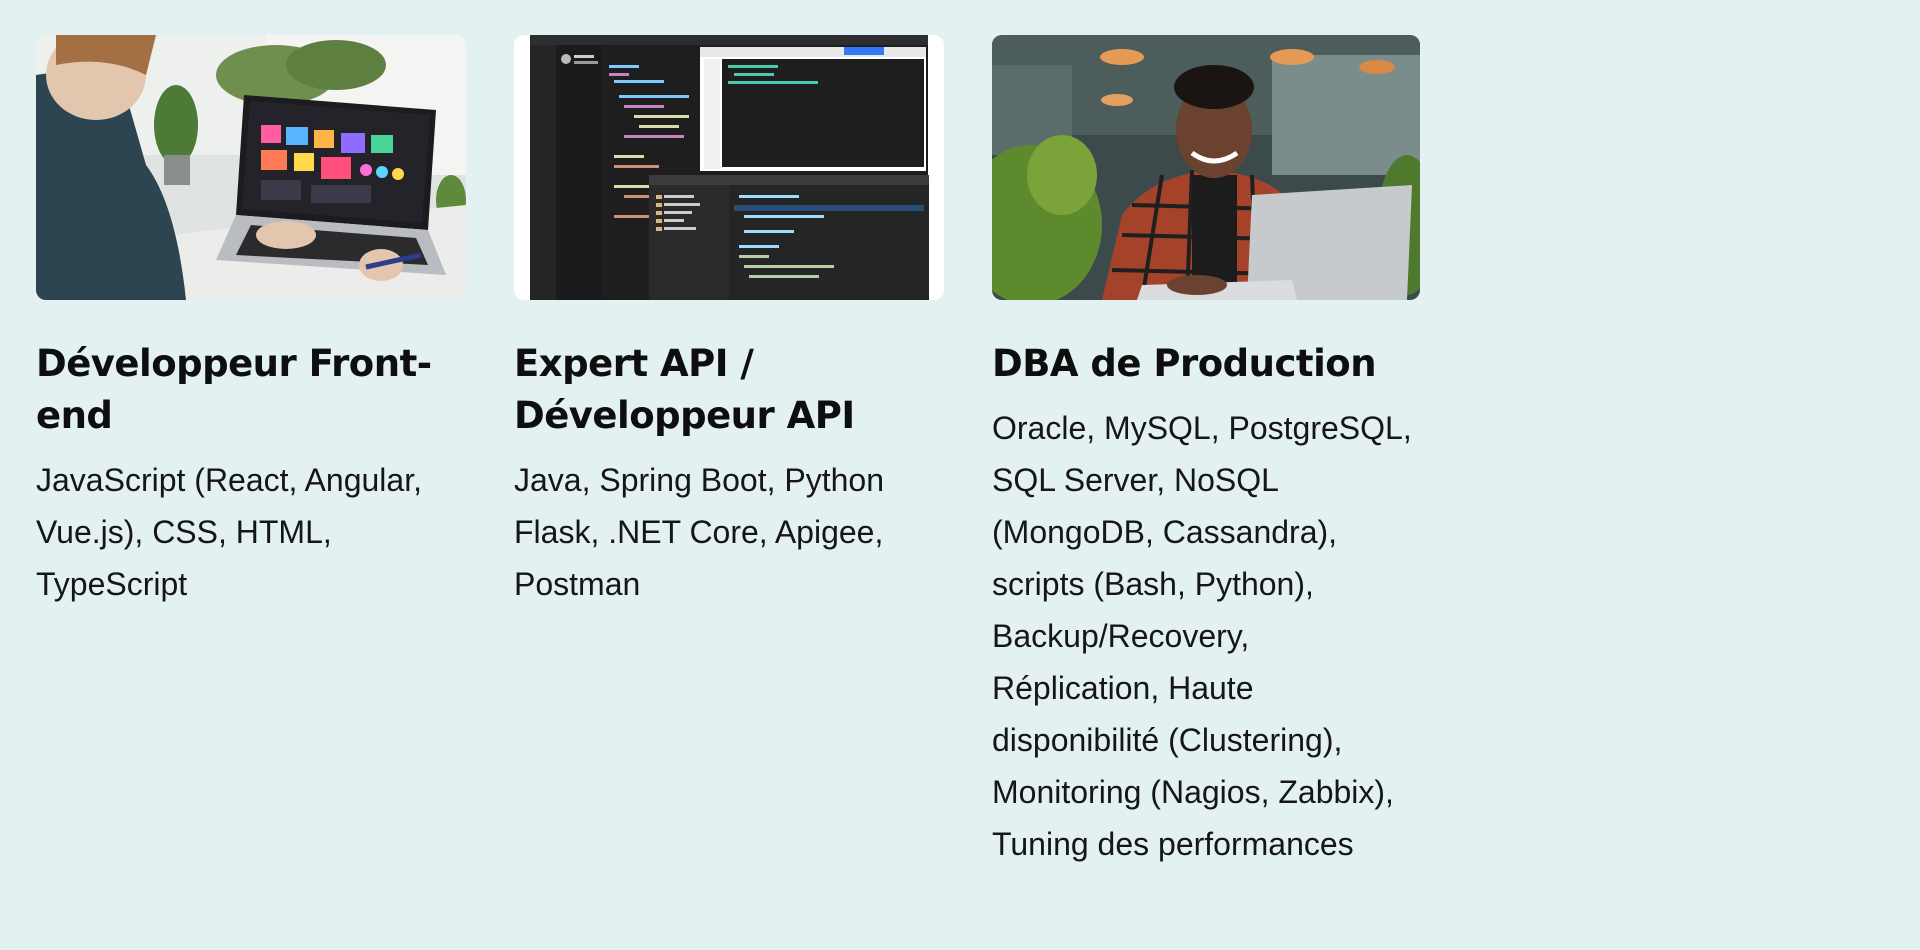 The height and width of the screenshot is (950, 1920). I want to click on card-title: Expert API / Développeur API, so click(684, 389).